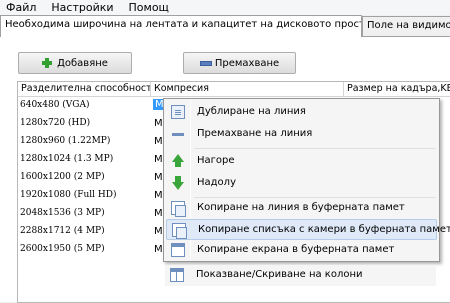  What do you see at coordinates (247, 63) in the screenshot?
I see `remove-button-label: Премахване` at bounding box center [247, 63].